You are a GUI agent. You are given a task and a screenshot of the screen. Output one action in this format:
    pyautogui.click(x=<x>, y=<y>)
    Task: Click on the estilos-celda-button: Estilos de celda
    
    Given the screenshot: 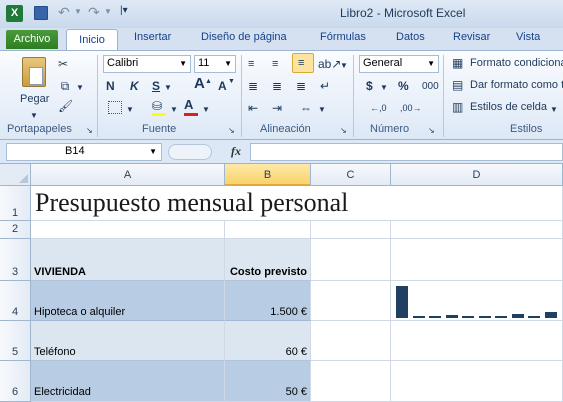 What is the action you would take?
    pyautogui.click(x=508, y=107)
    